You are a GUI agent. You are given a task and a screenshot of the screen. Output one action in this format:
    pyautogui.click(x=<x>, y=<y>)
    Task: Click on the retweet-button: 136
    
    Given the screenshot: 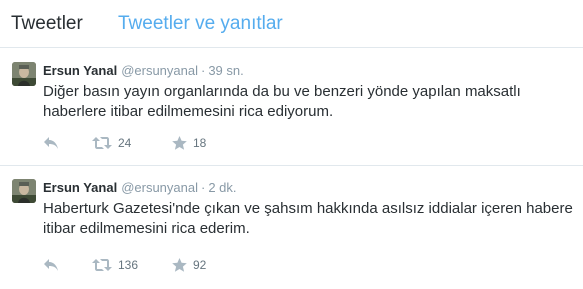 What is the action you would take?
    pyautogui.click(x=115, y=265)
    